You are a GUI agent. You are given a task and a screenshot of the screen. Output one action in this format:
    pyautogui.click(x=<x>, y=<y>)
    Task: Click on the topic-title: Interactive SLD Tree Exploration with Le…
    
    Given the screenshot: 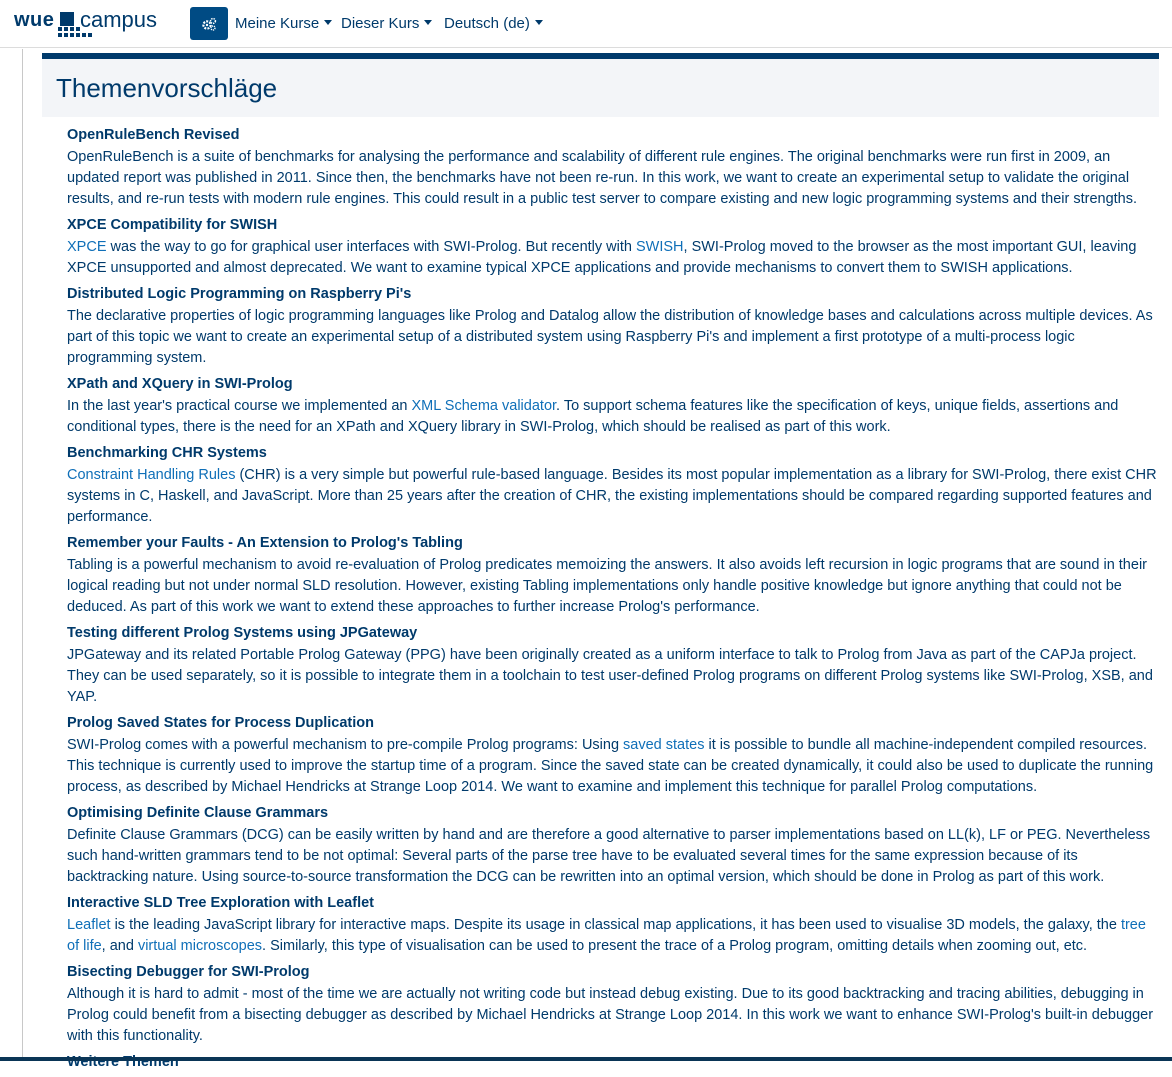 What is the action you would take?
    pyautogui.click(x=220, y=903)
    